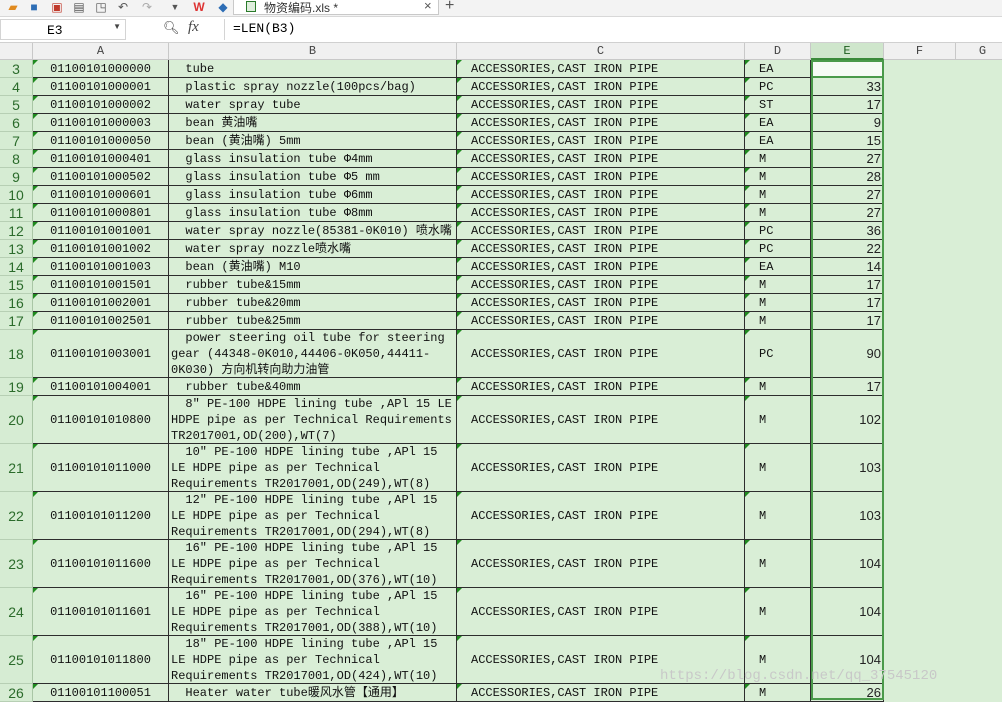 This screenshot has height=702, width=1002. I want to click on cell-e11: 27, so click(847, 213).